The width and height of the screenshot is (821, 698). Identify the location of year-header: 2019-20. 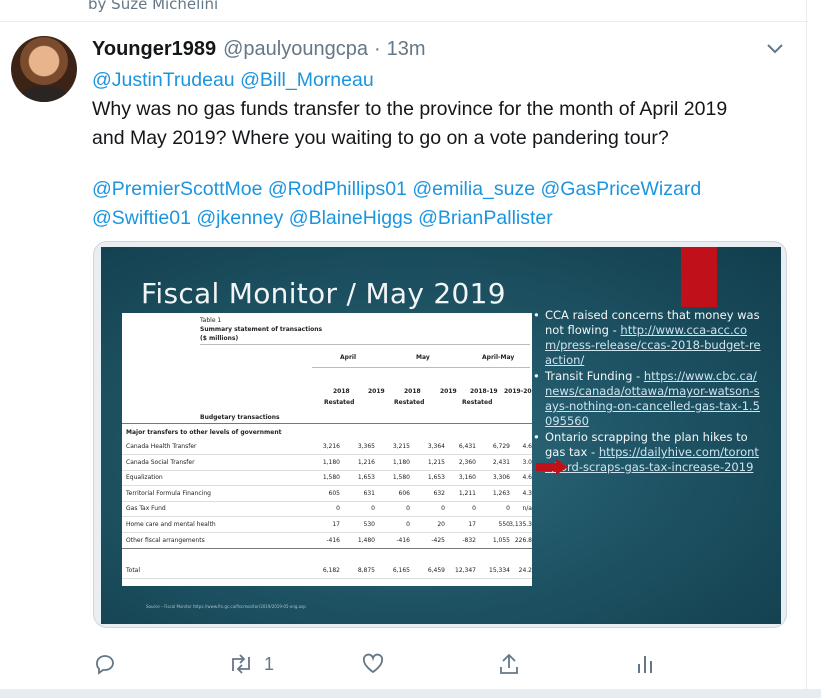
(518, 391).